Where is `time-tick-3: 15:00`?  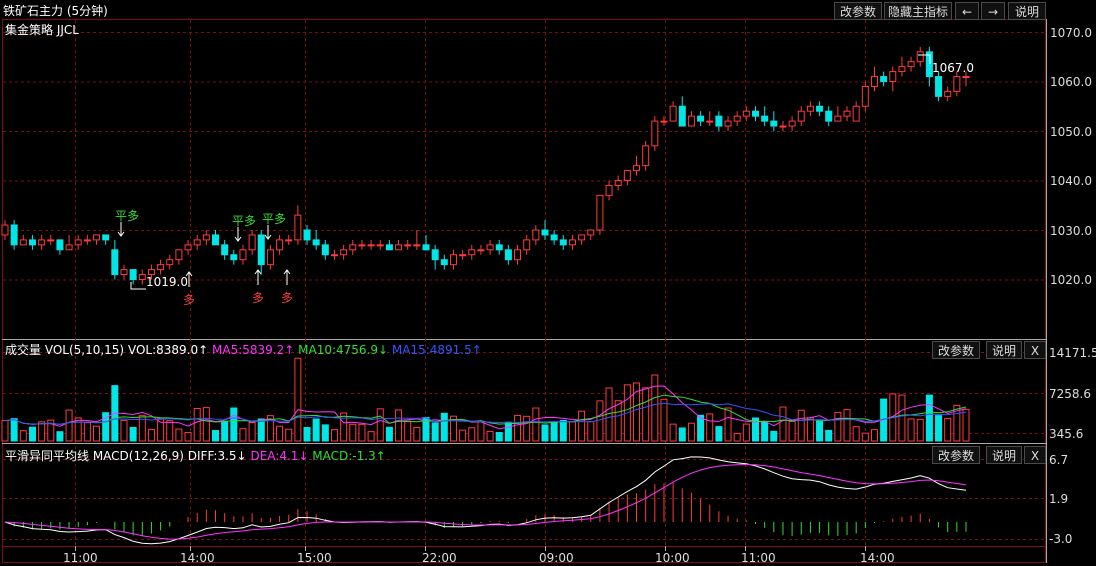
time-tick-3: 15:00 is located at coordinates (314, 558).